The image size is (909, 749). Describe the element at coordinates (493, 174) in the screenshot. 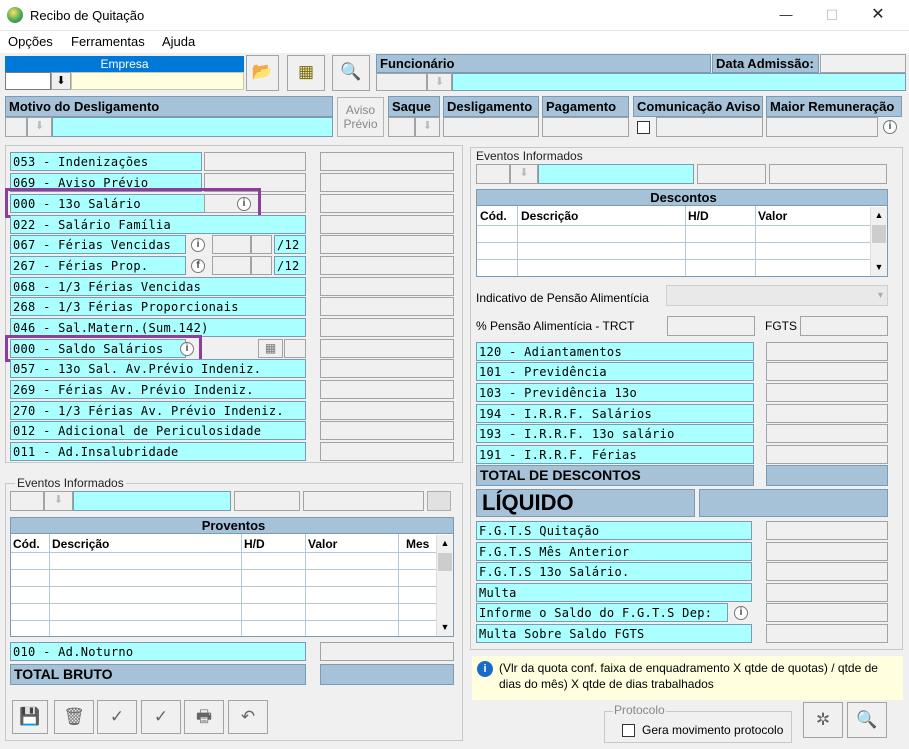

I see `eventos-right-code-input` at that location.